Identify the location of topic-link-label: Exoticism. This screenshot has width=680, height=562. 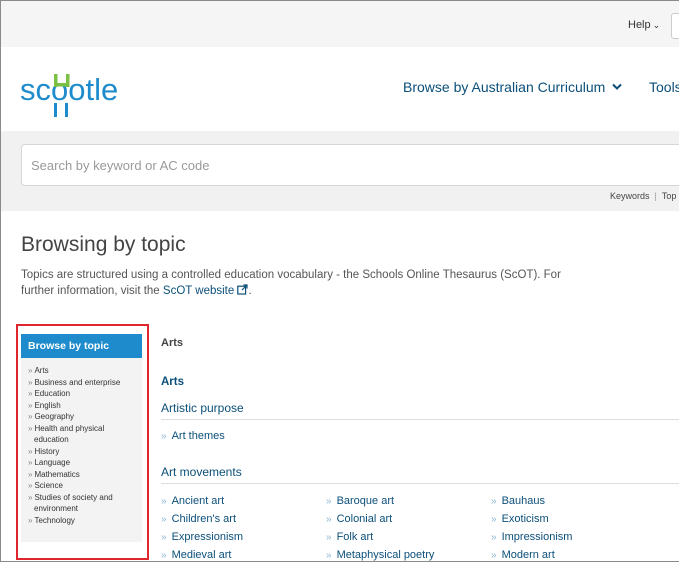
(525, 519).